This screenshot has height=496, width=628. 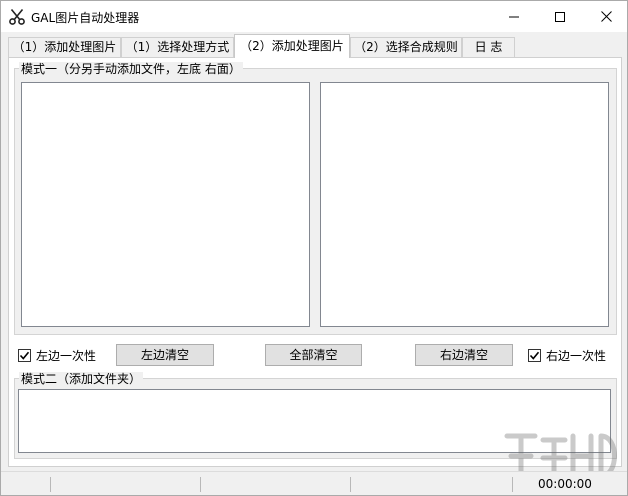 I want to click on minimize-button, so click(x=514, y=16).